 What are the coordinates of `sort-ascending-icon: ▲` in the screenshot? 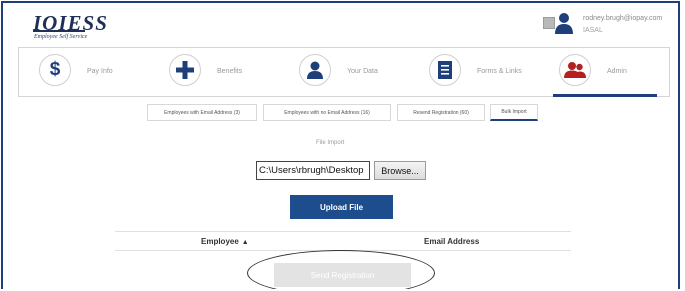 It's located at (245, 242).